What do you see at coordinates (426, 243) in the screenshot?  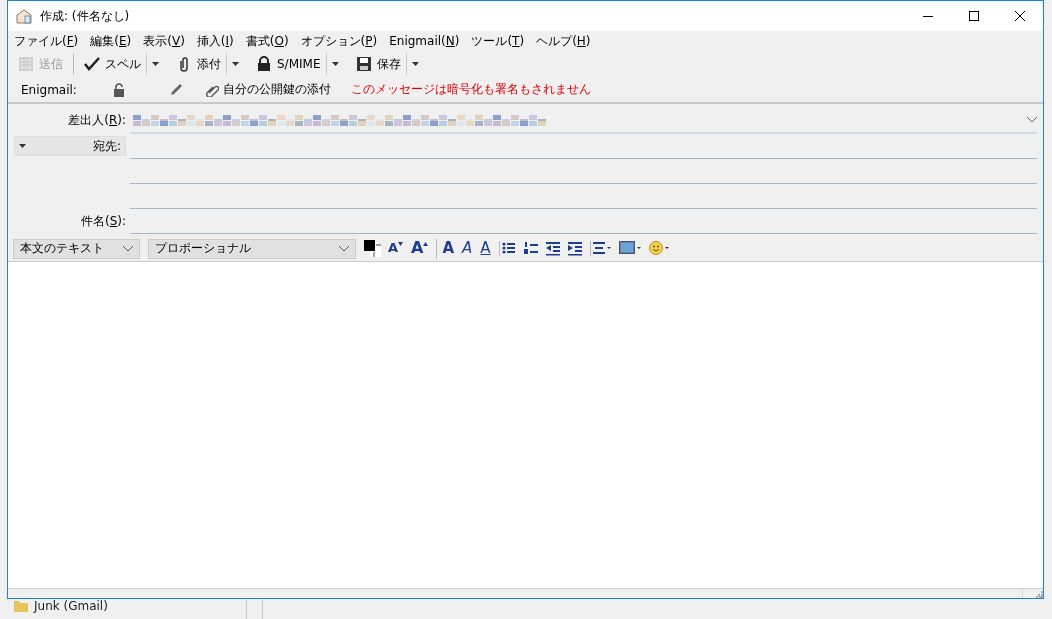 I see `up-triangle-icon` at bounding box center [426, 243].